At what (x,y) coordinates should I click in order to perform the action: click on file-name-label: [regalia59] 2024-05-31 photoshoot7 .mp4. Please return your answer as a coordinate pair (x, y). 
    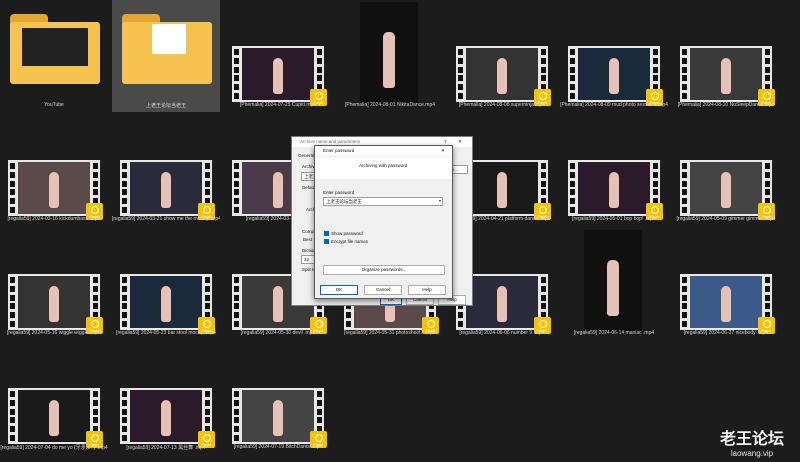
    Looking at the image, I should click on (390, 333).